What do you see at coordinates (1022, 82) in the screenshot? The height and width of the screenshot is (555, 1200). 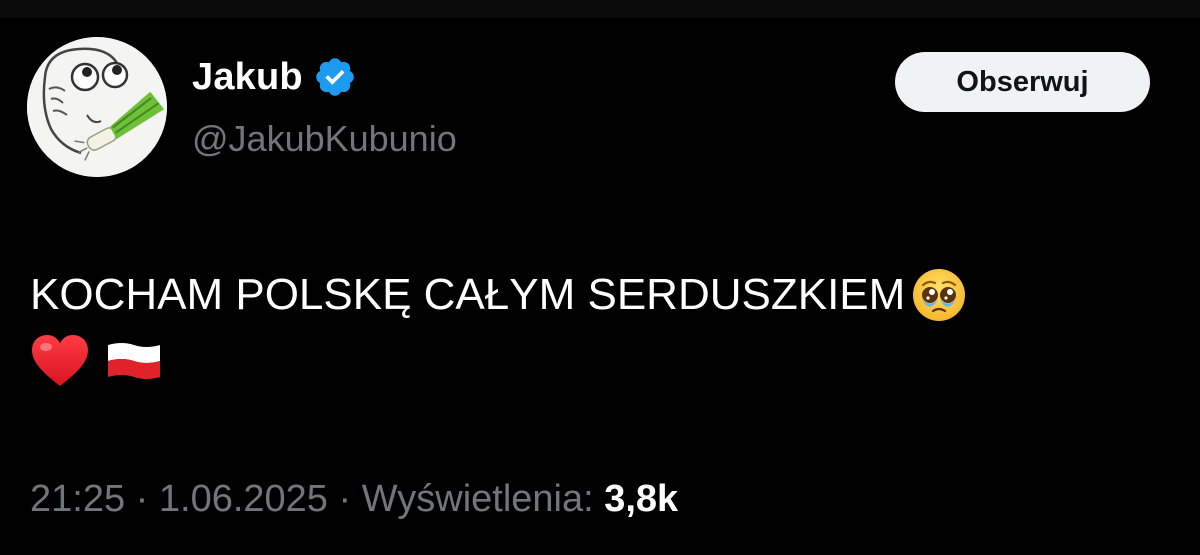 I see `follow-button: Obserwuj` at bounding box center [1022, 82].